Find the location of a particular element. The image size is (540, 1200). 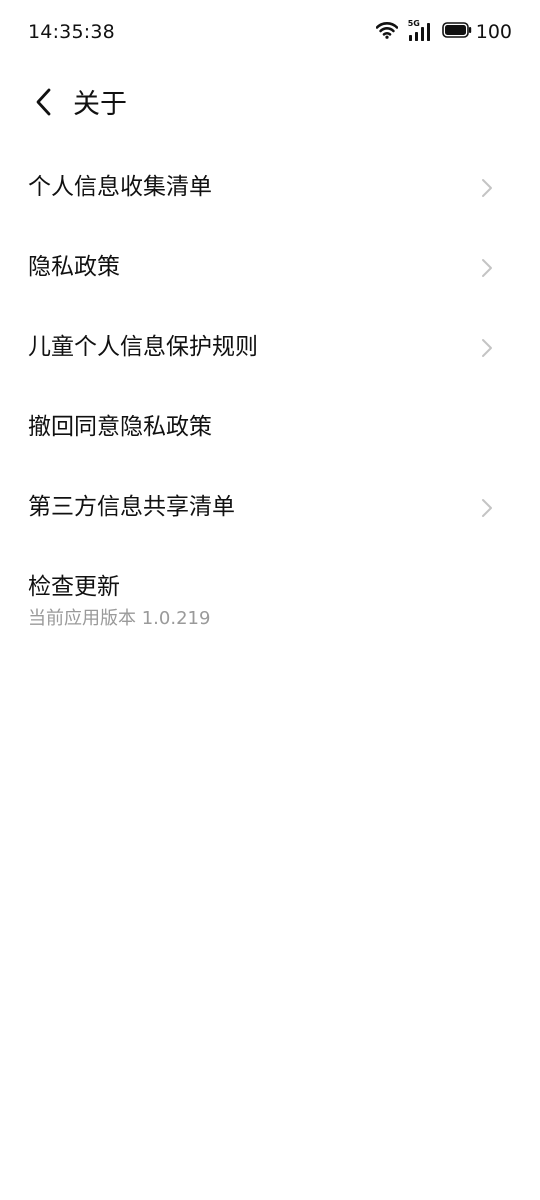

list-item-personal-info-collection: 个人信息收集清单 is located at coordinates (270, 188).